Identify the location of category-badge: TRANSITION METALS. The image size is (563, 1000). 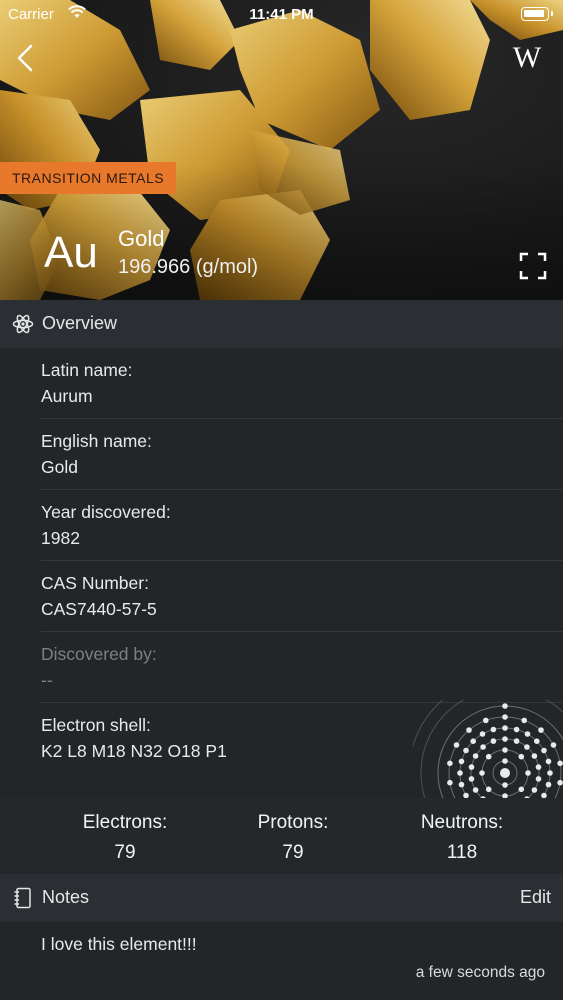
(88, 178).